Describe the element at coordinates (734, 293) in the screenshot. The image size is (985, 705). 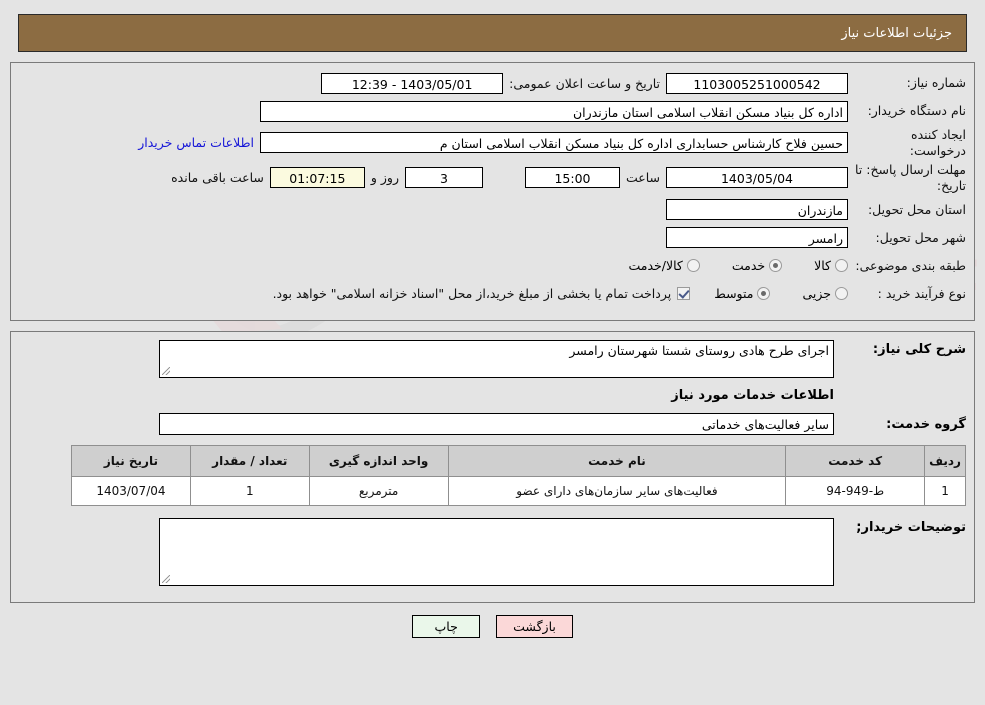
I see `process-option-label: متوسط` at that location.